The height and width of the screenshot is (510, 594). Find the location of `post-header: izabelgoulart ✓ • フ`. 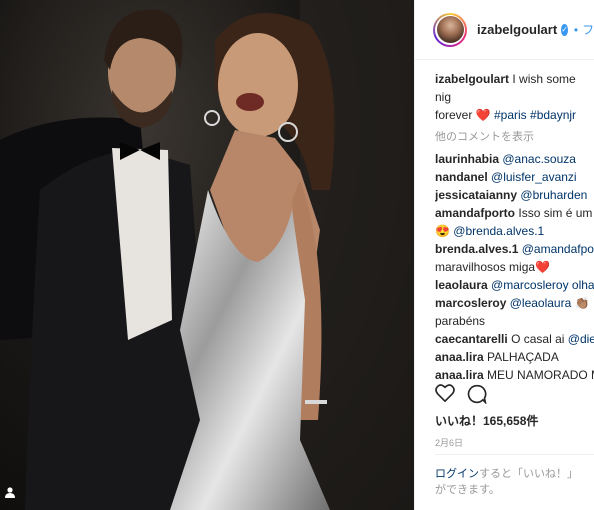

post-header: izabelgoulart ✓ • フ is located at coordinates (504, 30).